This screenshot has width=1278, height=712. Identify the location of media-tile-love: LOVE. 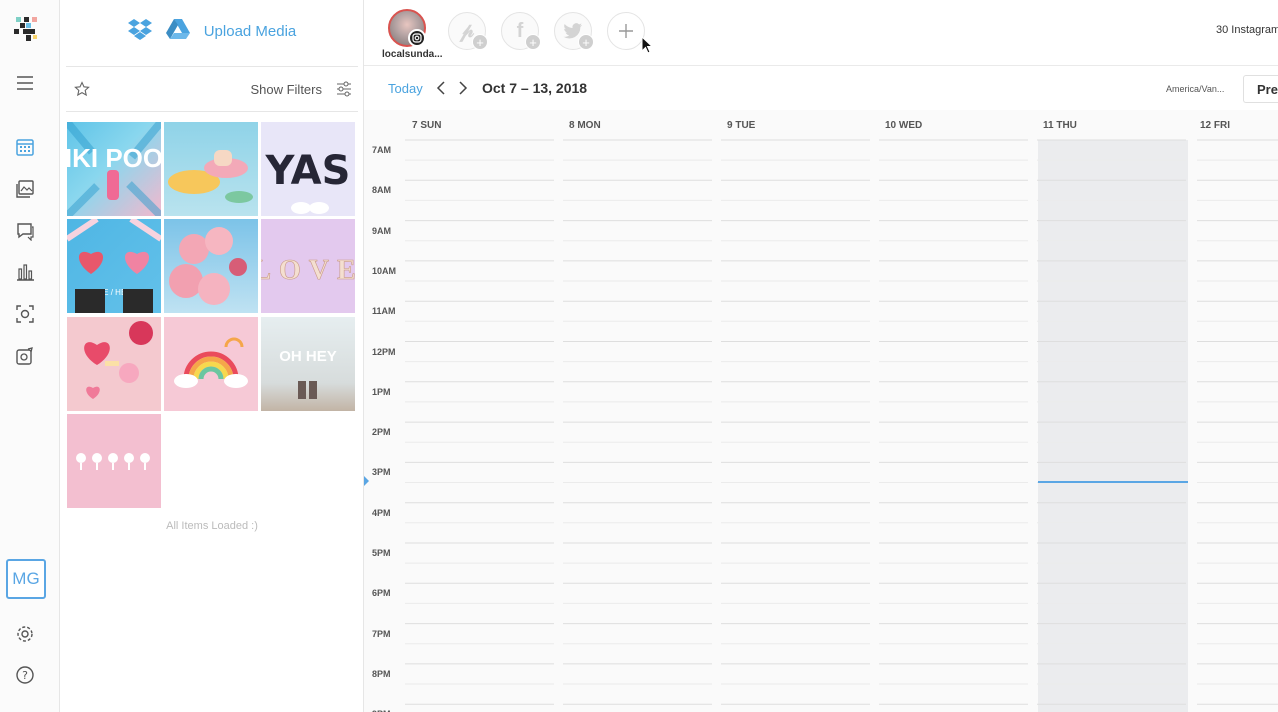
(308, 266).